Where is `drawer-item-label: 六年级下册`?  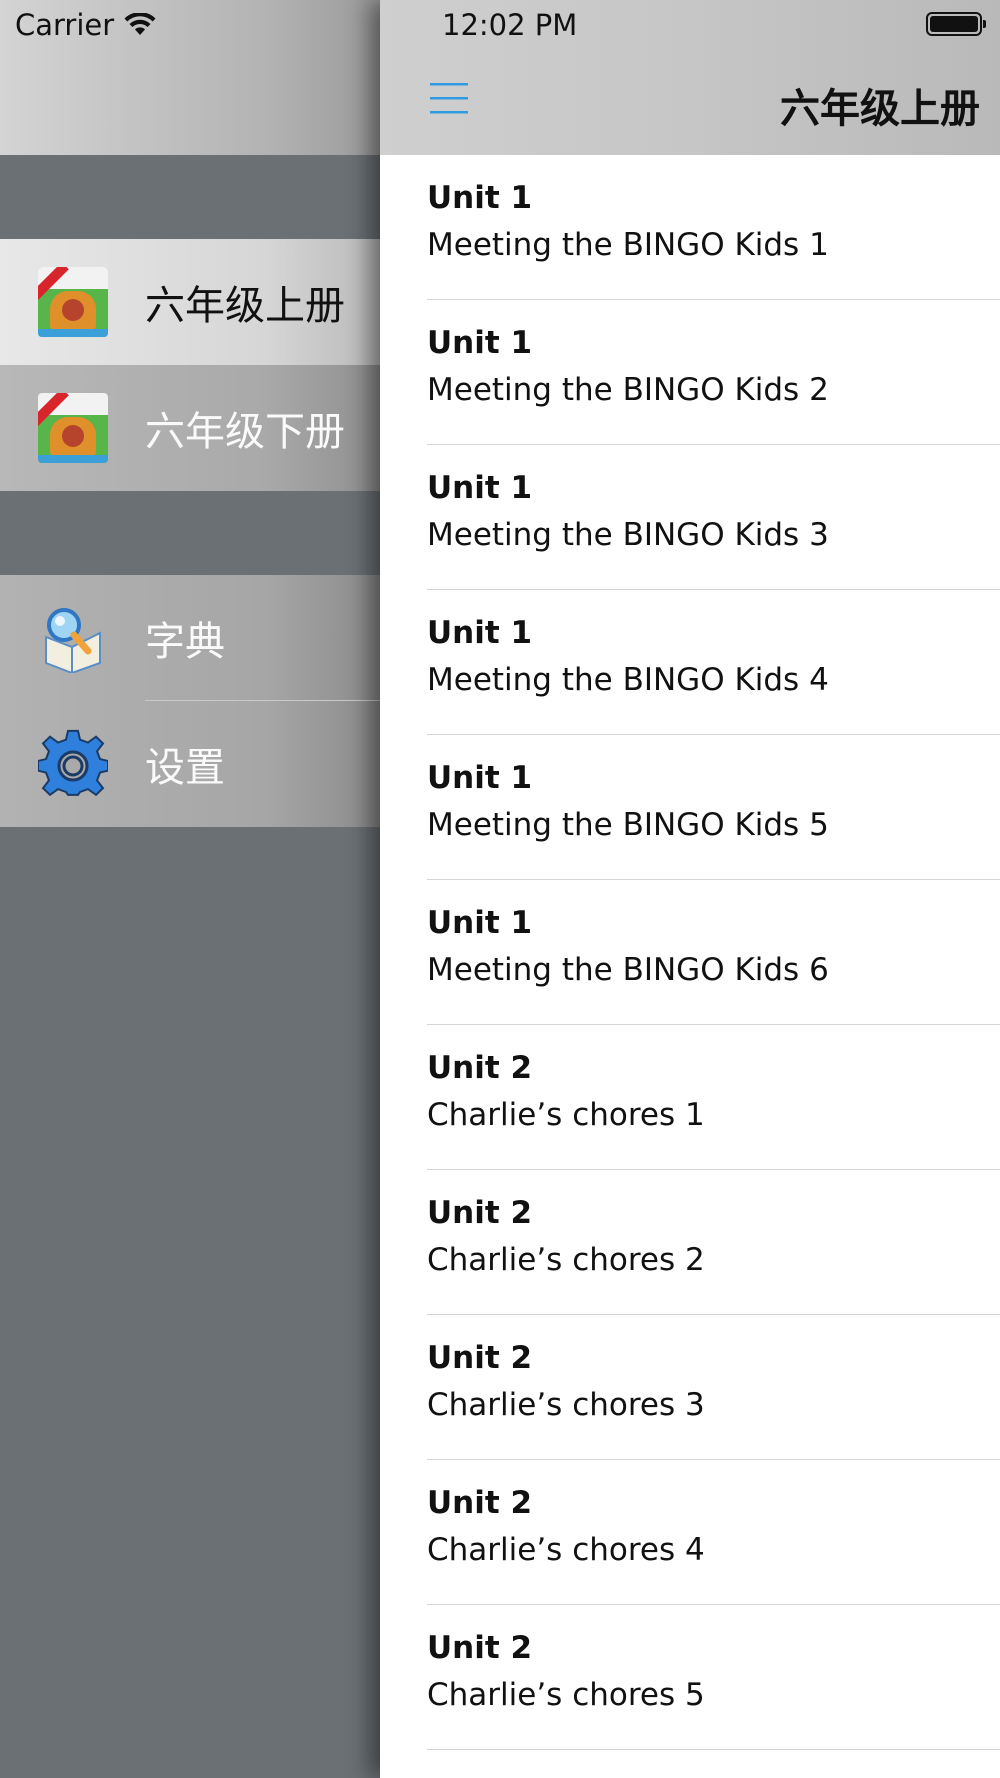
drawer-item-label: 六年级下册 is located at coordinates (245, 432).